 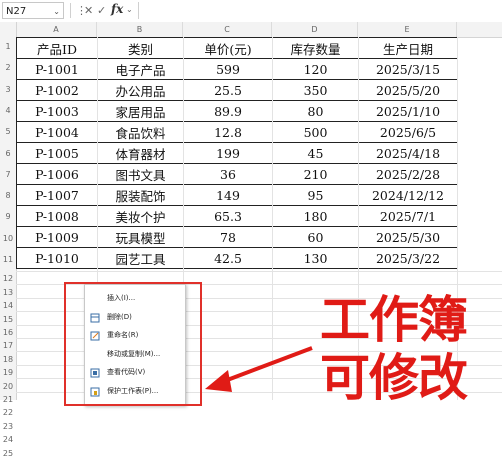 What do you see at coordinates (8, 453) in the screenshot?
I see `row-header: 25` at bounding box center [8, 453].